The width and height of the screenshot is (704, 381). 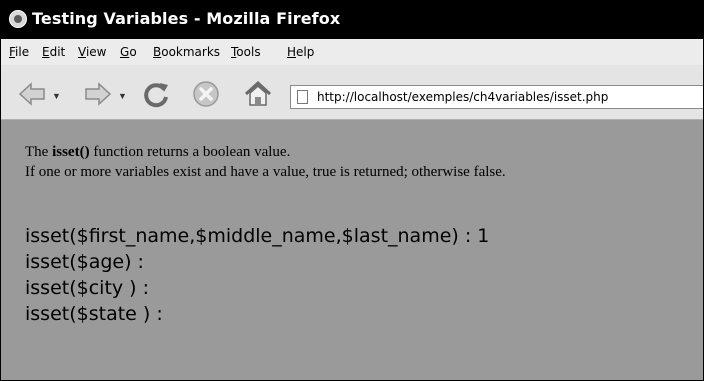 What do you see at coordinates (246, 52) in the screenshot?
I see `menu-tools: Tools` at bounding box center [246, 52].